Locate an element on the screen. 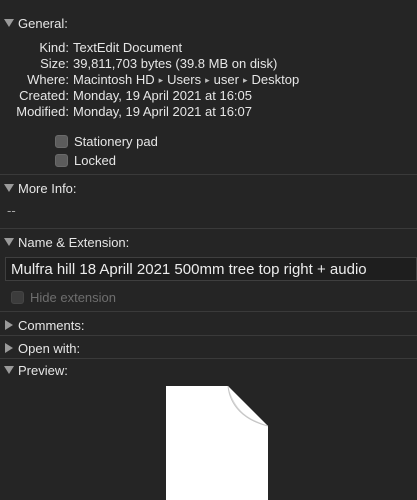 The image size is (417, 500). stationery-pad-row: Stationery pad is located at coordinates (106, 141).